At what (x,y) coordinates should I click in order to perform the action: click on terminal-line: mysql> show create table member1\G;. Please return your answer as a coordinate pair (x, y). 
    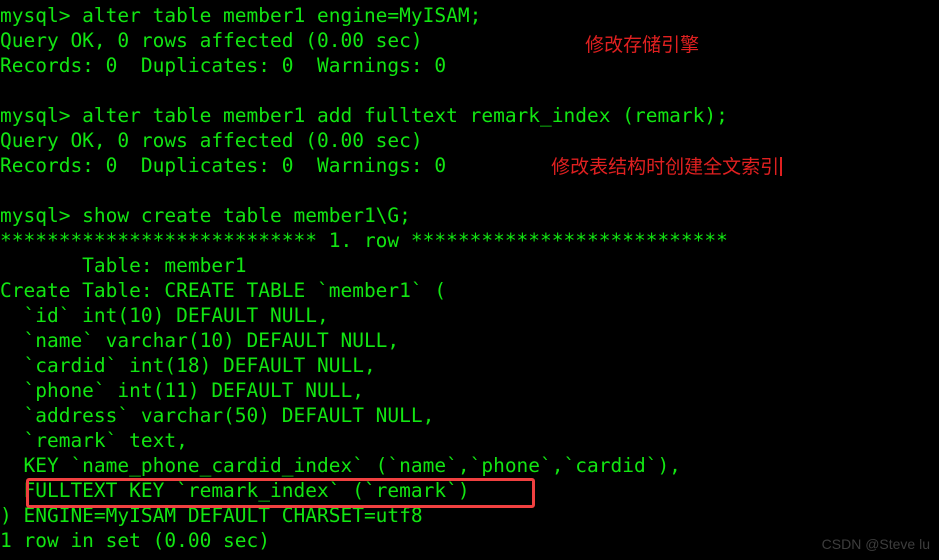
    Looking at the image, I should click on (205, 215).